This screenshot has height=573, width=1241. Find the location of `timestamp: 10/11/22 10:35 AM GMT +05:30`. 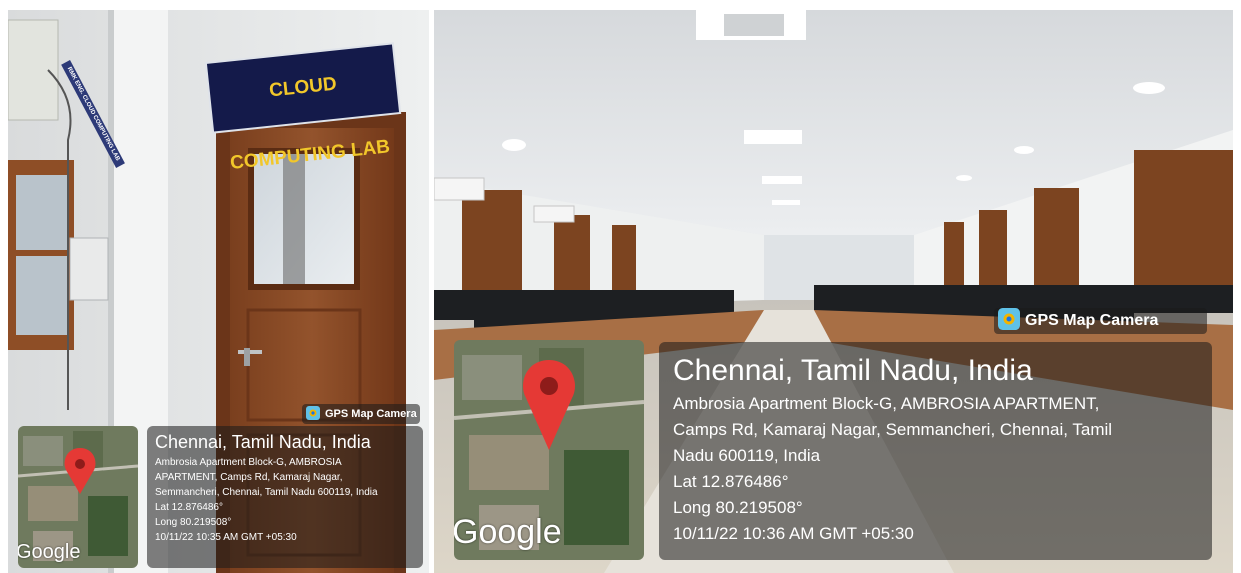

timestamp: 10/11/22 10:35 AM GMT +05:30 is located at coordinates (226, 537).